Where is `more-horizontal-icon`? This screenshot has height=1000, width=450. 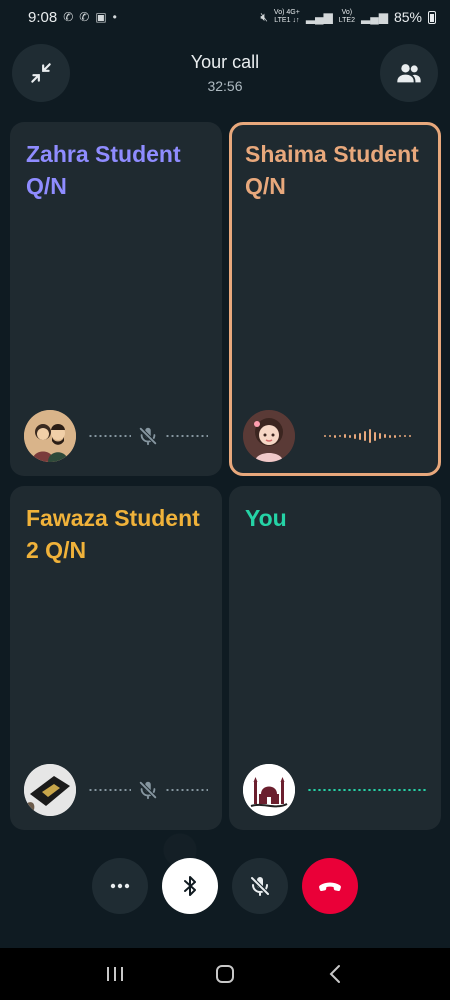
more-horizontal-icon is located at coordinates (120, 886).